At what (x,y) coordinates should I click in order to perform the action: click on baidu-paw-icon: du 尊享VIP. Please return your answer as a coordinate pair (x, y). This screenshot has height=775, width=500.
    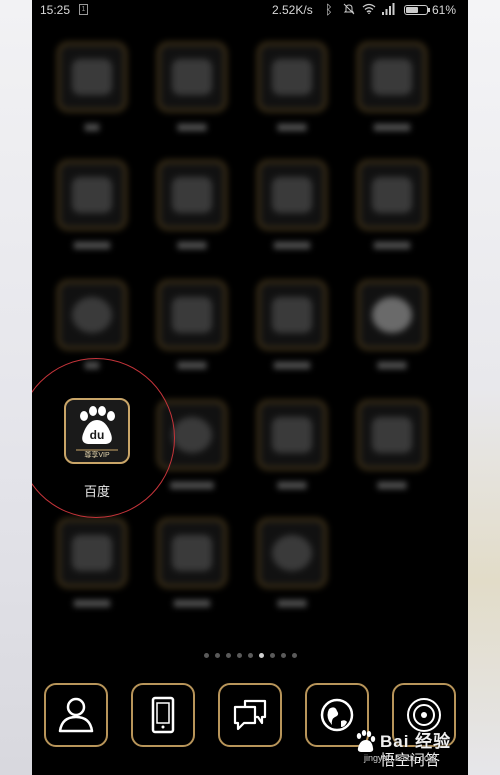
    Looking at the image, I should click on (97, 432).